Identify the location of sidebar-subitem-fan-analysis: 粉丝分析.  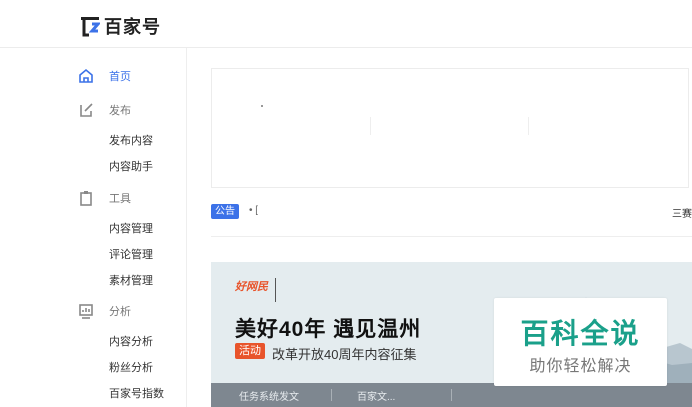
(131, 367).